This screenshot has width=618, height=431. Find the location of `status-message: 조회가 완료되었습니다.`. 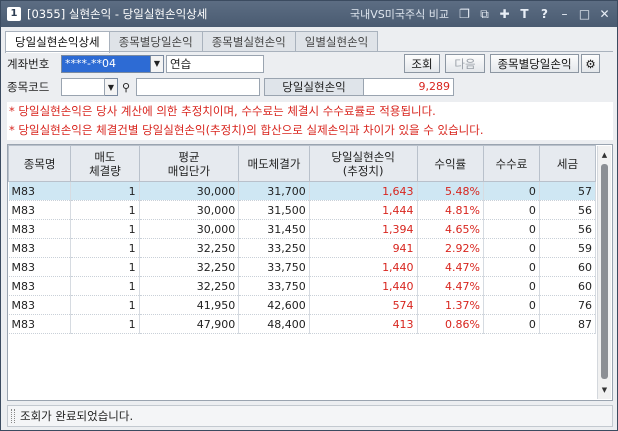

status-message: 조회가 완료되었습니다. is located at coordinates (77, 416).